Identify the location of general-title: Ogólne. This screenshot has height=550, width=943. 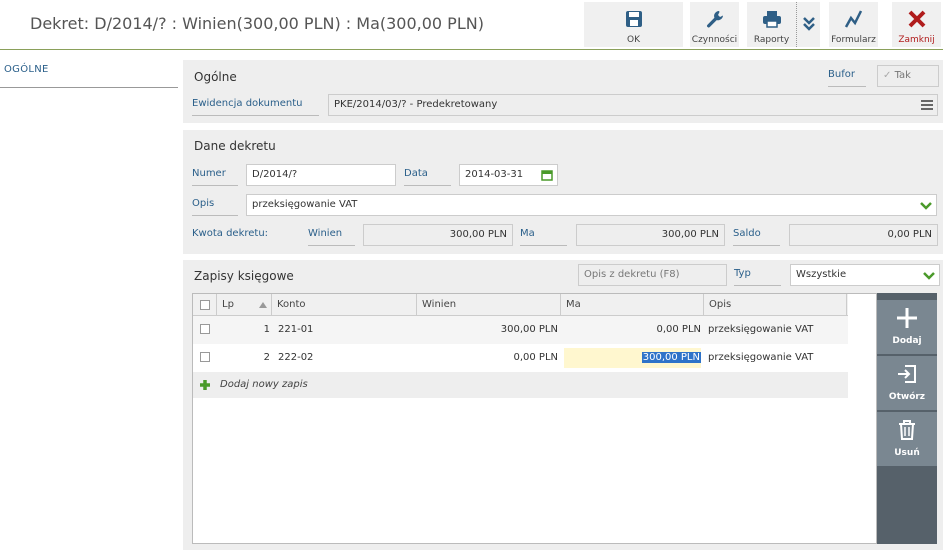
(215, 77).